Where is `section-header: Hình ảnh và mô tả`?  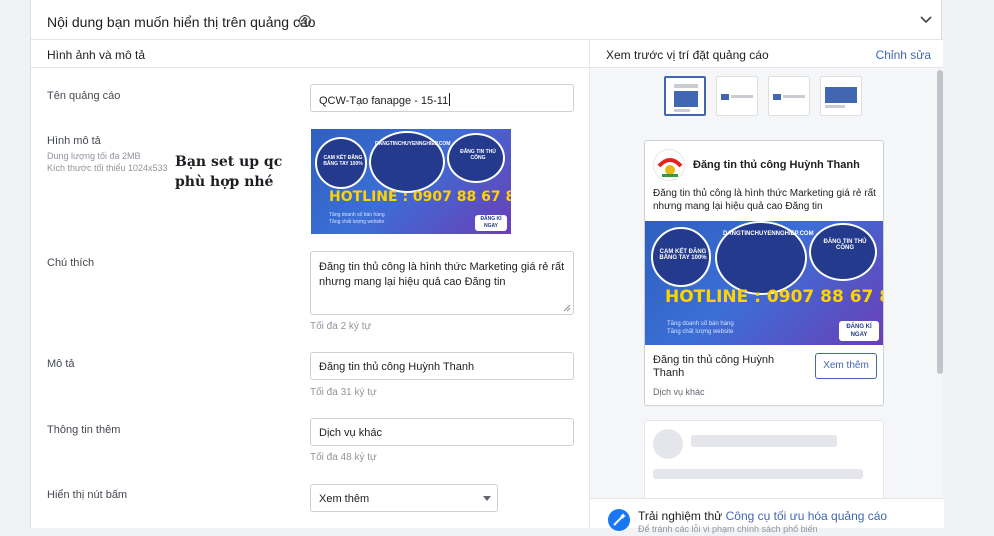 section-header: Hình ảnh và mô tả is located at coordinates (310, 54).